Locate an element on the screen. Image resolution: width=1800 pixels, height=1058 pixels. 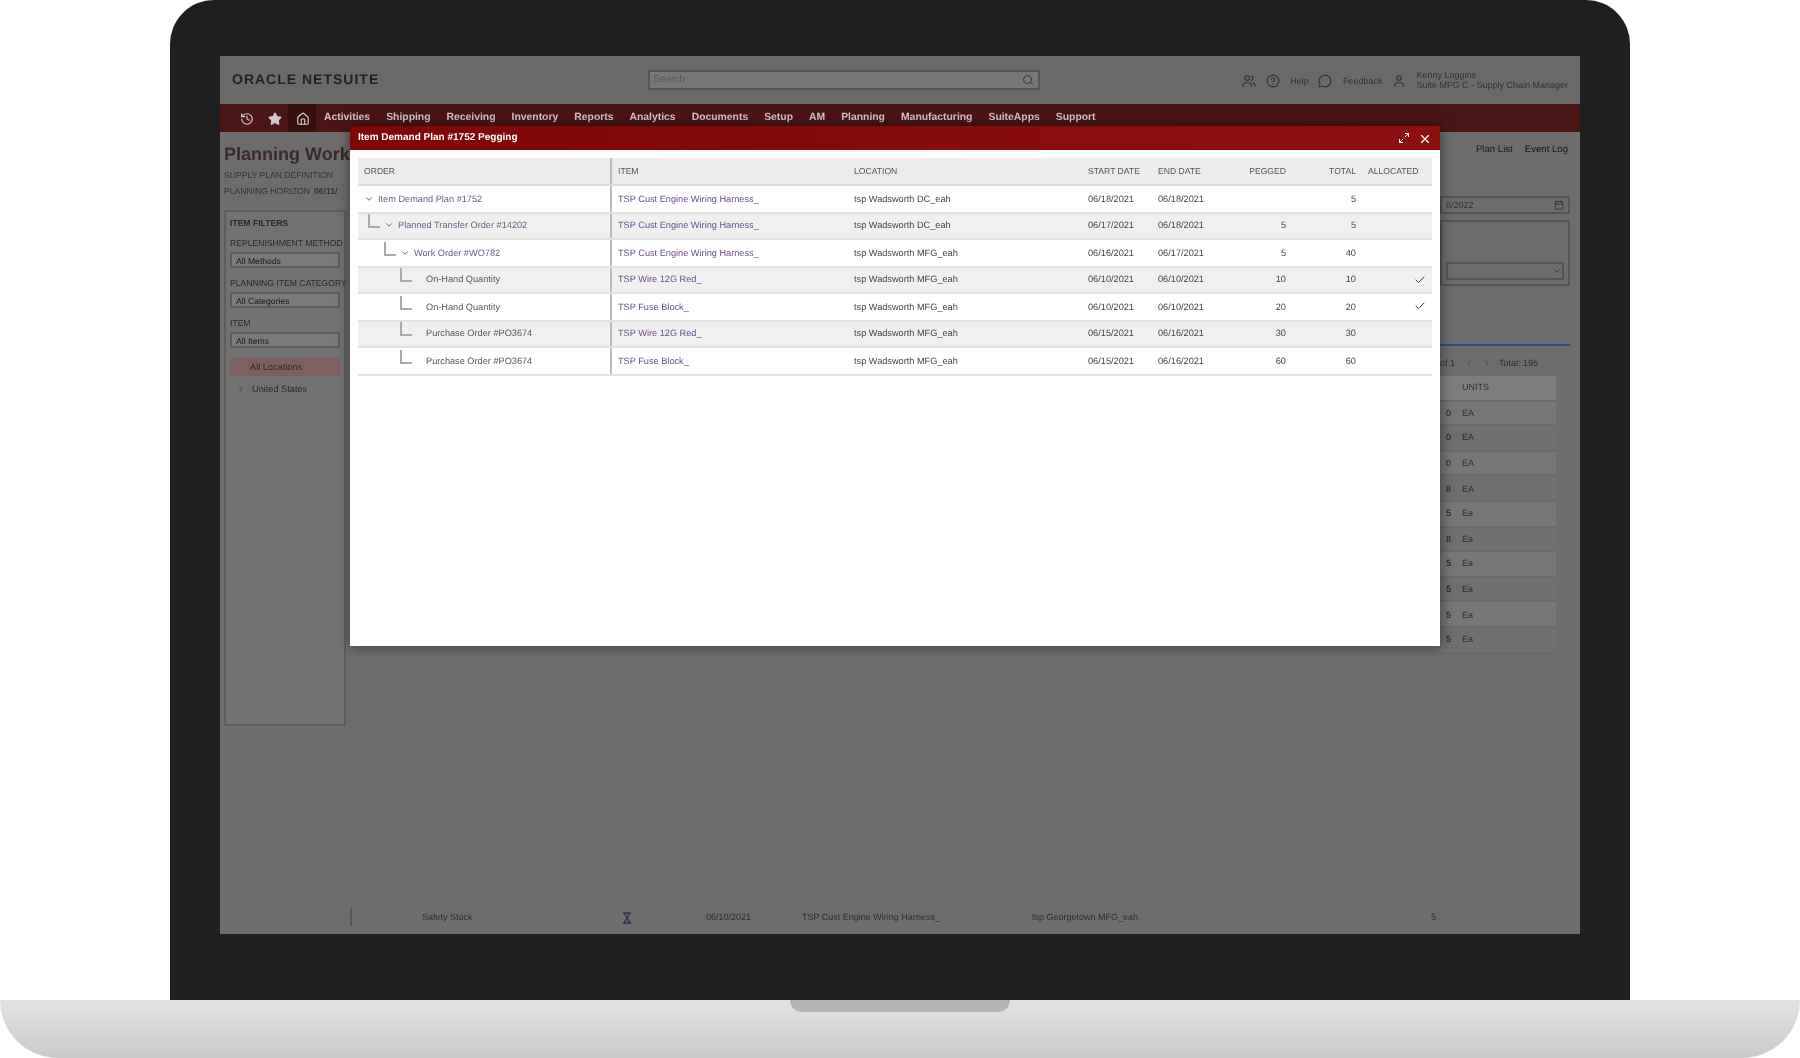
close-icon is located at coordinates (1425, 138).